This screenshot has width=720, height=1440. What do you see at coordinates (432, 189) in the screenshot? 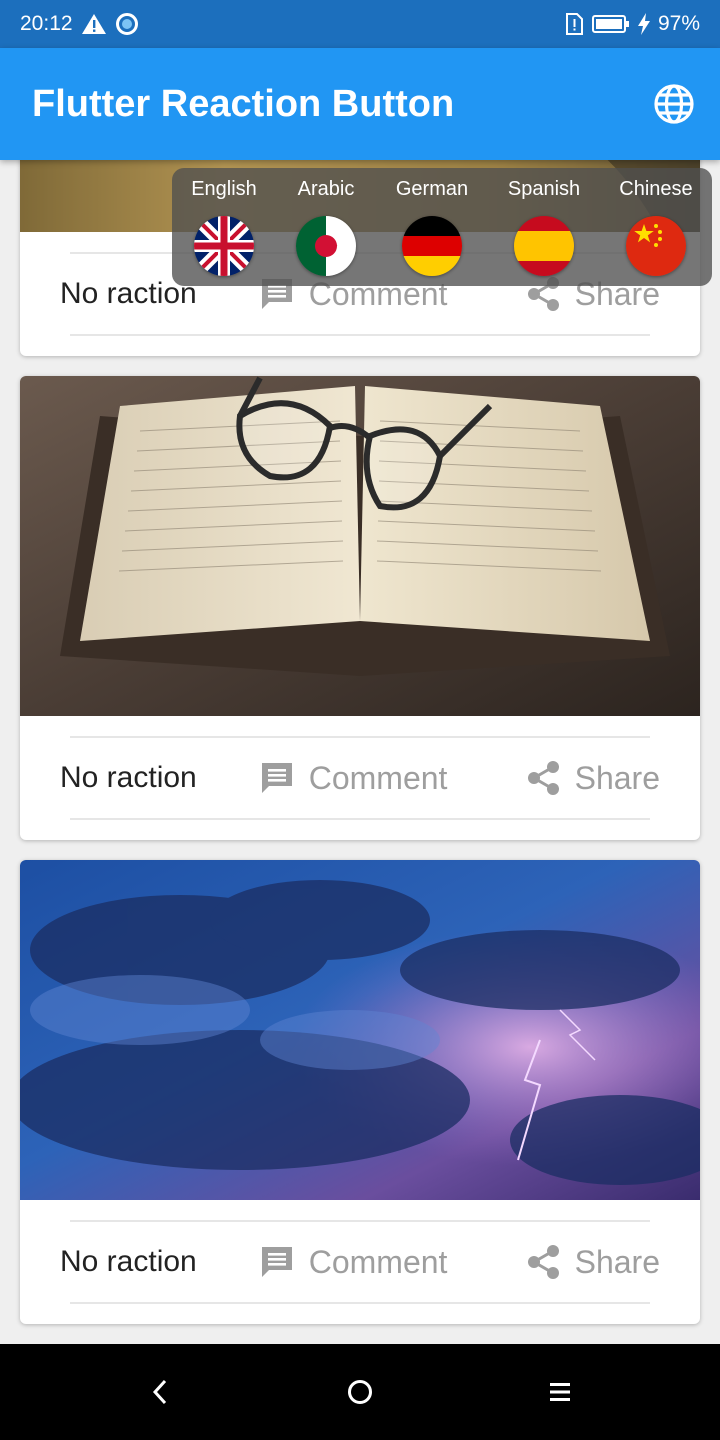
I see `language-label: German` at bounding box center [432, 189].